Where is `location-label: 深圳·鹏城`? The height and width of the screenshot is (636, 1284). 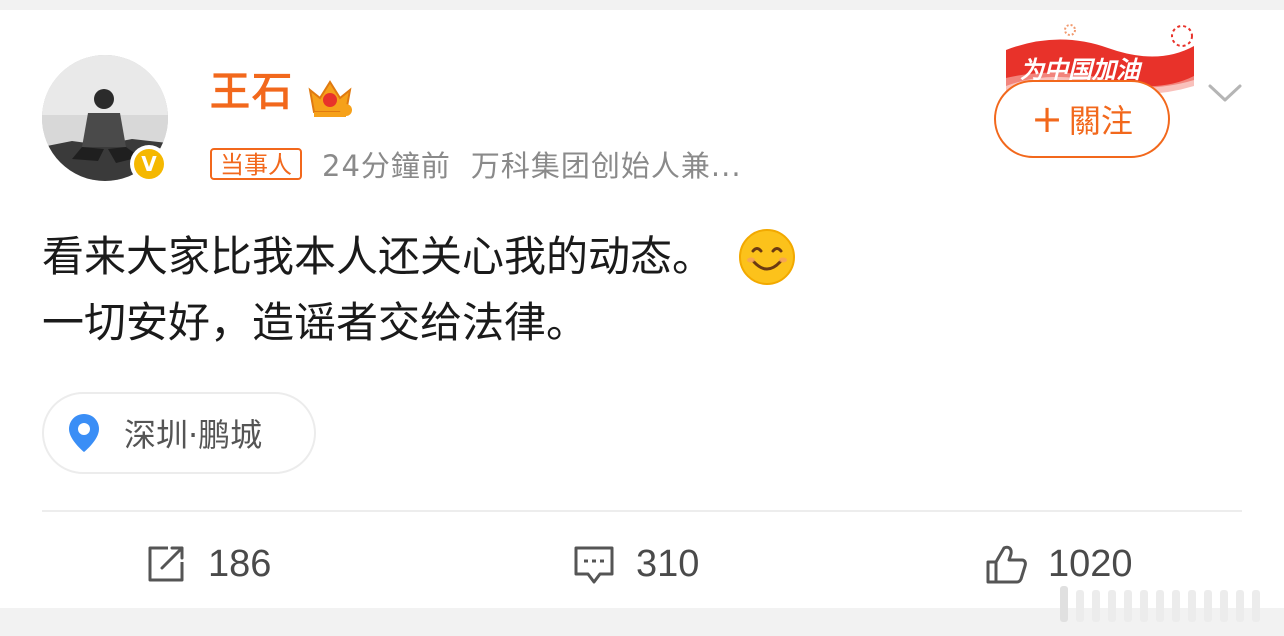 location-label: 深圳·鹏城 is located at coordinates (193, 435).